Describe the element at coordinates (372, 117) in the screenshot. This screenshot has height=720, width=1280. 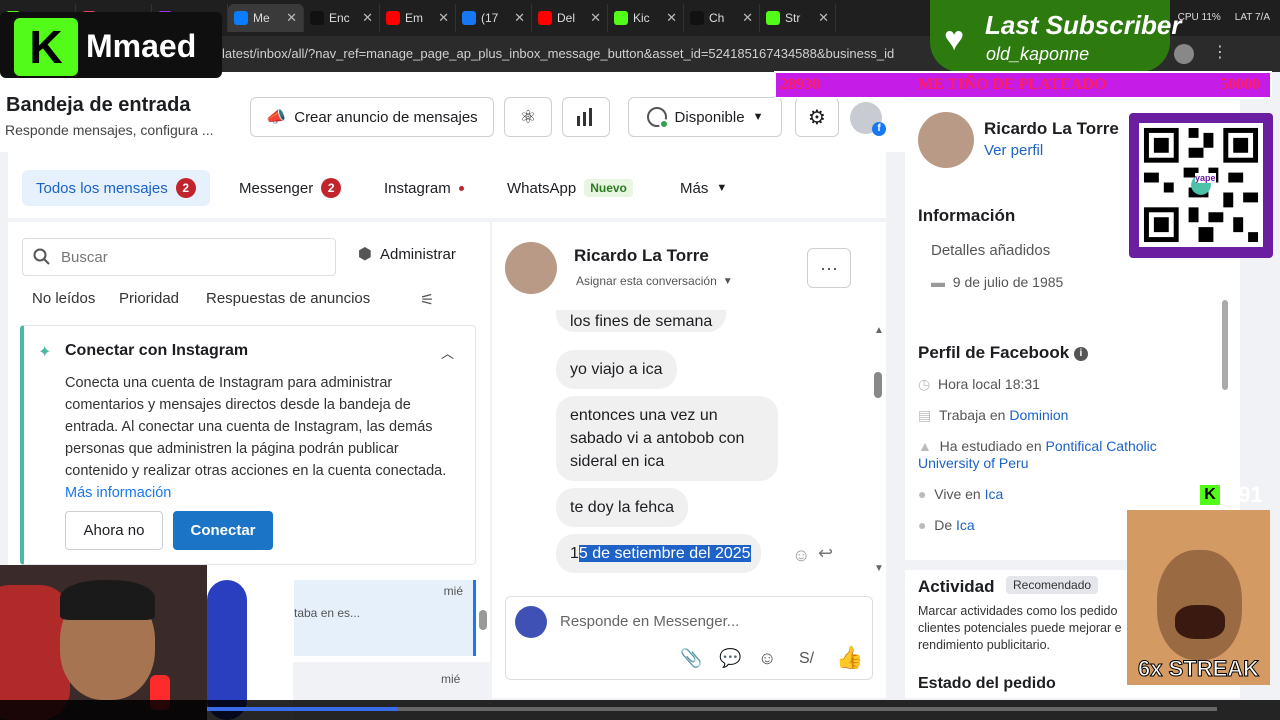
I see `create-ad-button: 📣 Crear anuncio de mensajes` at that location.